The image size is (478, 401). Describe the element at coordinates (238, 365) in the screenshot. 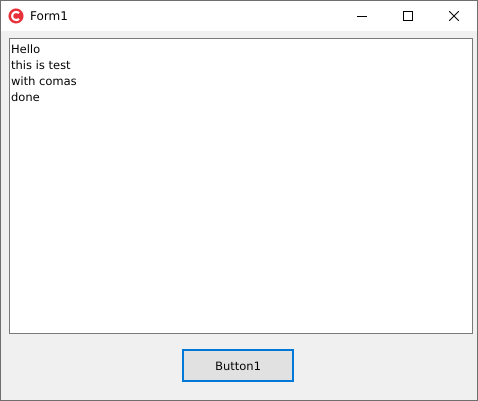

I see `button: Button1` at that location.